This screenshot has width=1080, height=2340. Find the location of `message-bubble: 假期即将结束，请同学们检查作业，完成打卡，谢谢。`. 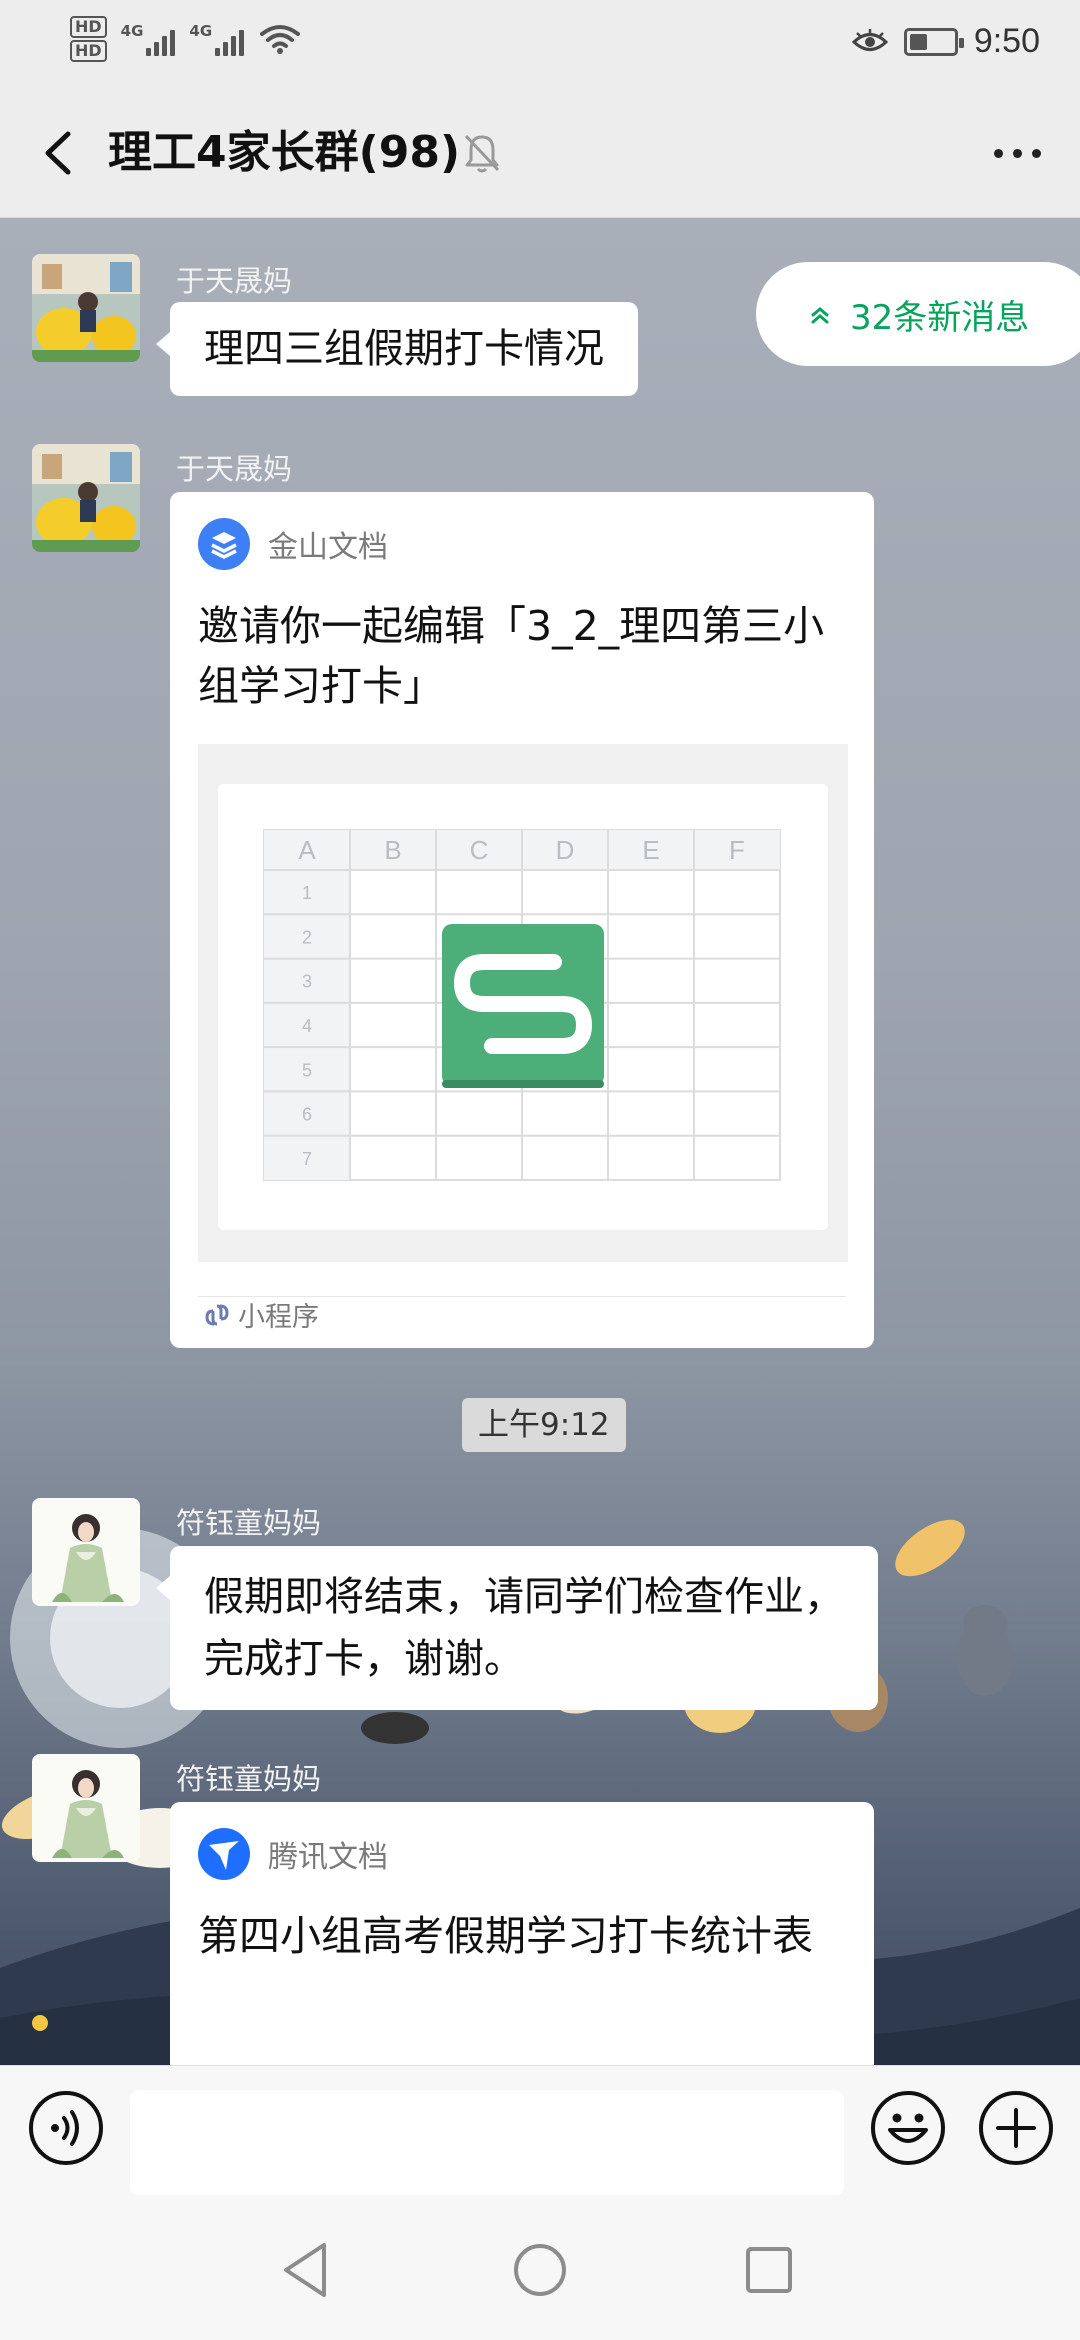

message-bubble: 假期即将结束，请同学们检查作业，完成打卡，谢谢。 is located at coordinates (517, 1628).